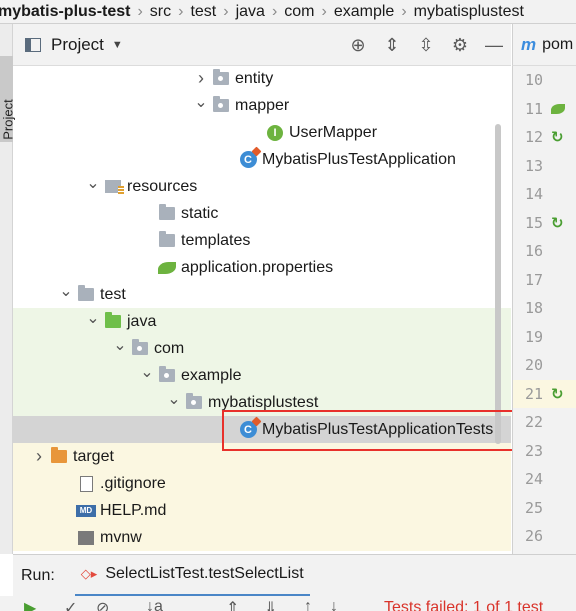 This screenshot has width=576, height=611. What do you see at coordinates (262, 294) in the screenshot?
I see `tree-item: ⌄ test` at bounding box center [262, 294].